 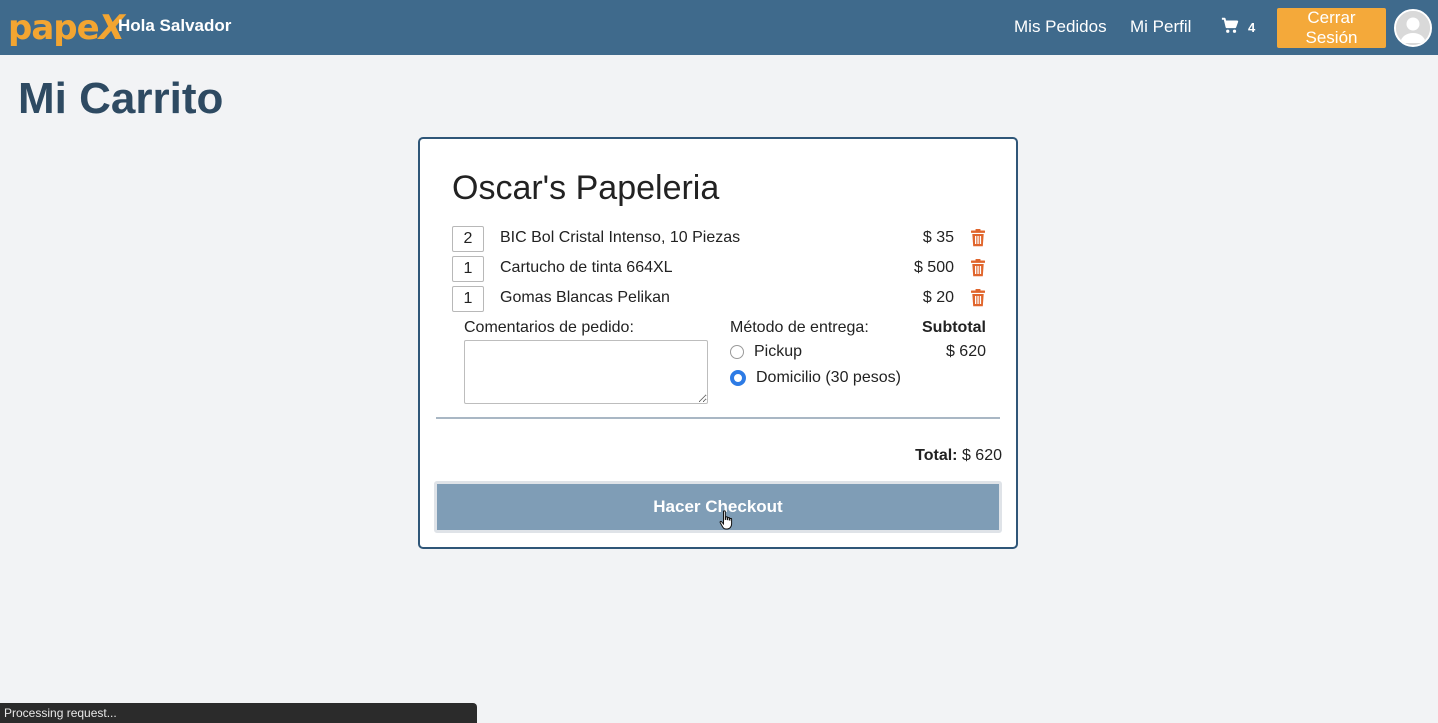 What do you see at coordinates (828, 377) in the screenshot?
I see `radio-label-domicilio: Domicilio (30 pesos)` at bounding box center [828, 377].